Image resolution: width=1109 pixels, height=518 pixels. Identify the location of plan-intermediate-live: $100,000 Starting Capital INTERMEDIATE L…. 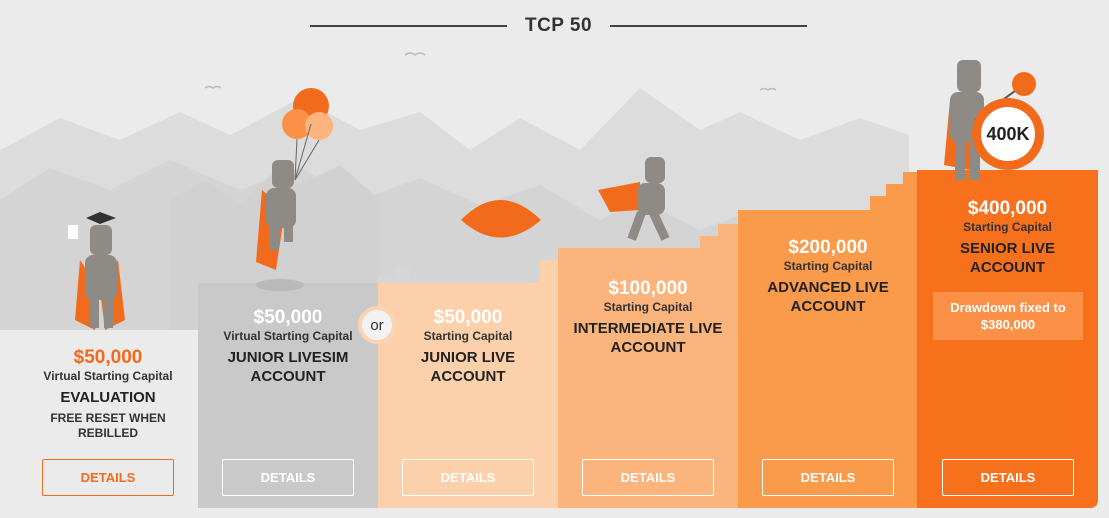
(648, 317).